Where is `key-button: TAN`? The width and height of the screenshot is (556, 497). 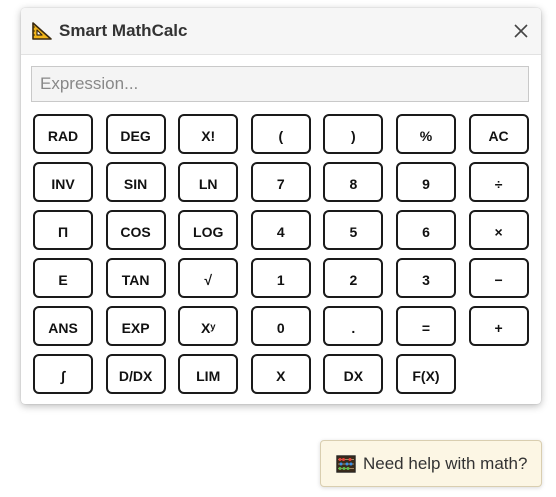
key-button: TAN is located at coordinates (135, 278).